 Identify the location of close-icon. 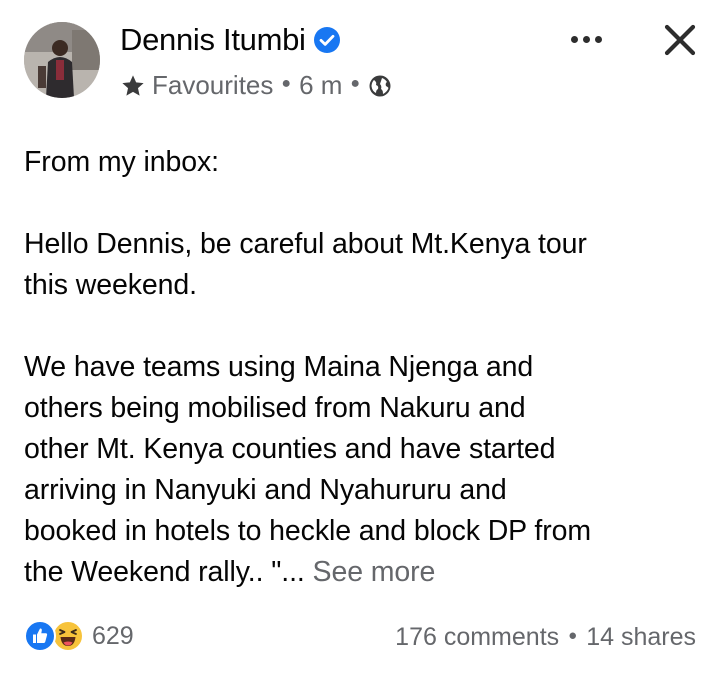
(680, 40).